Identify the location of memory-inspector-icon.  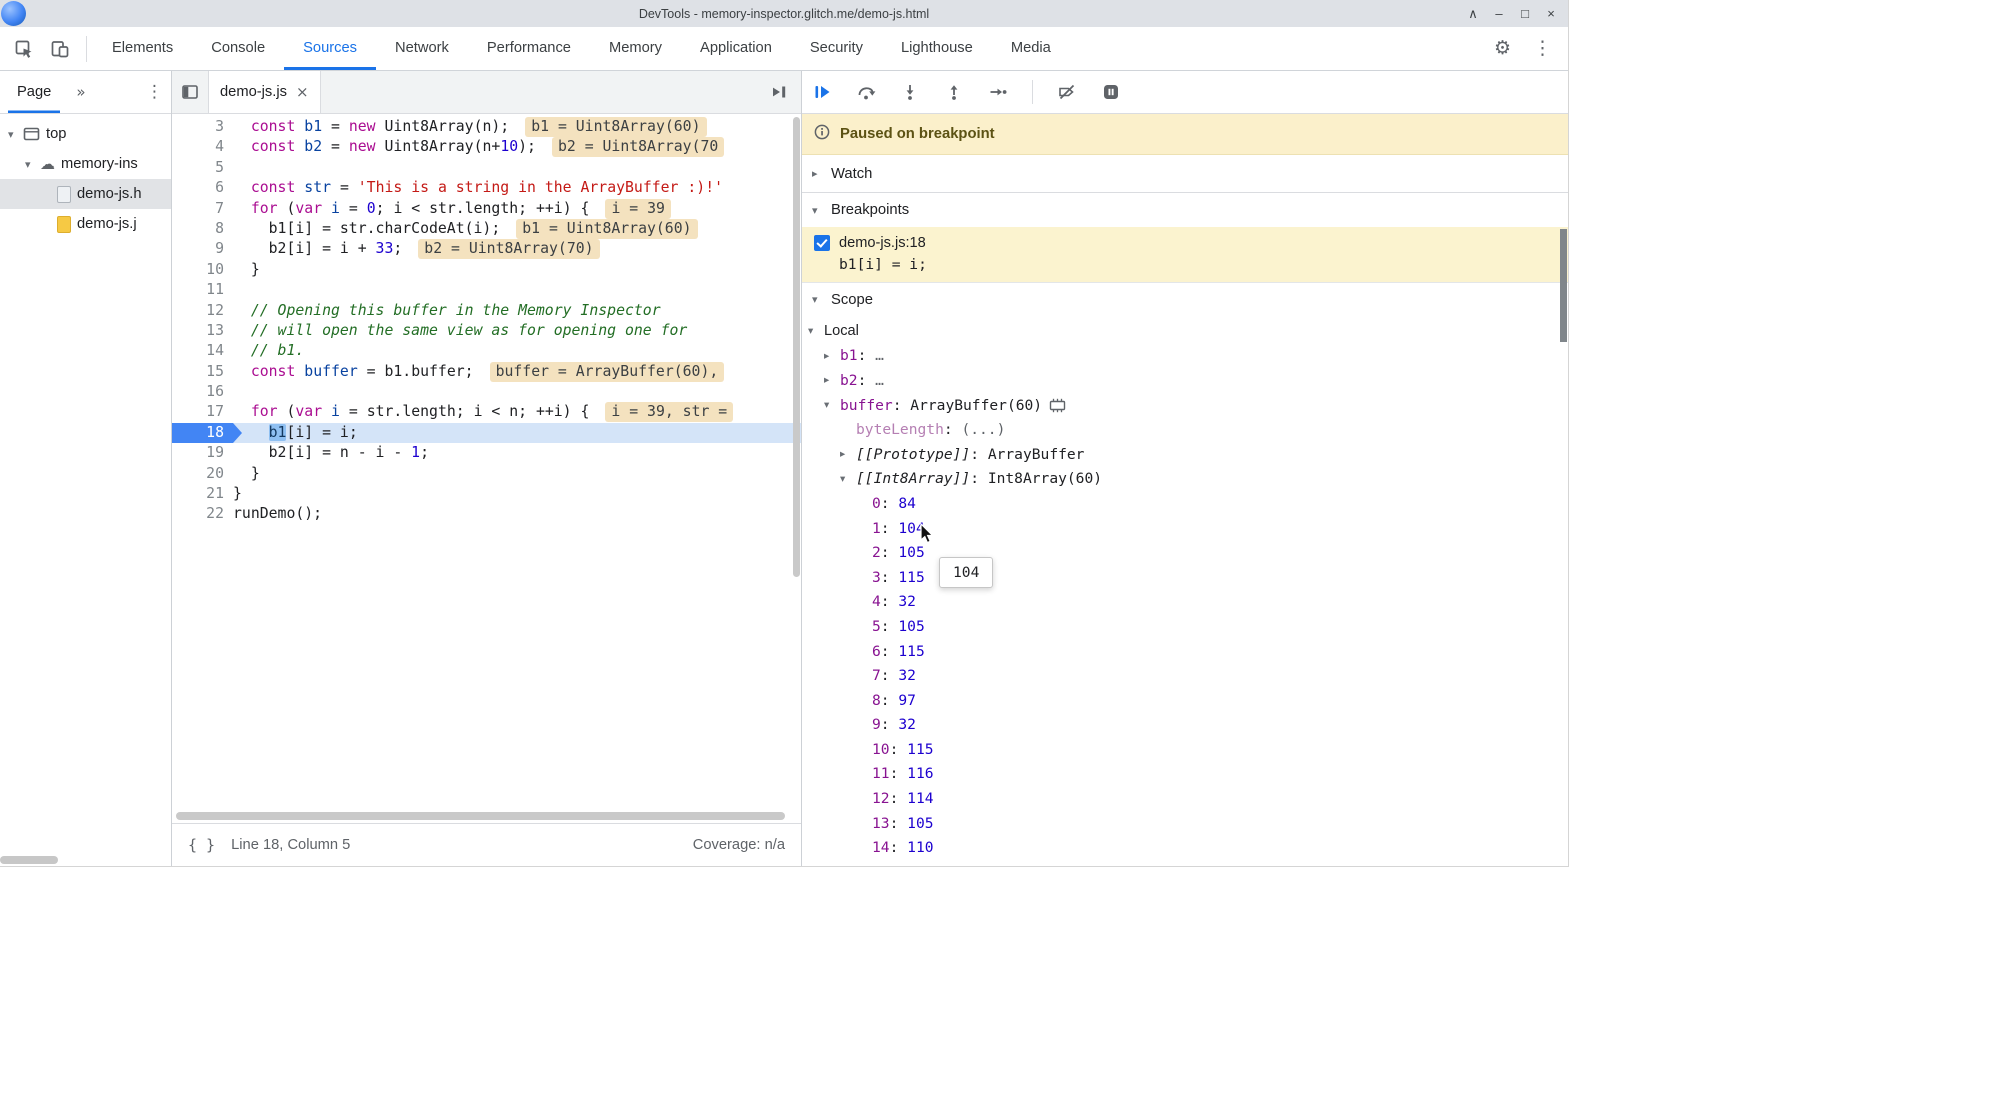
(1057, 405).